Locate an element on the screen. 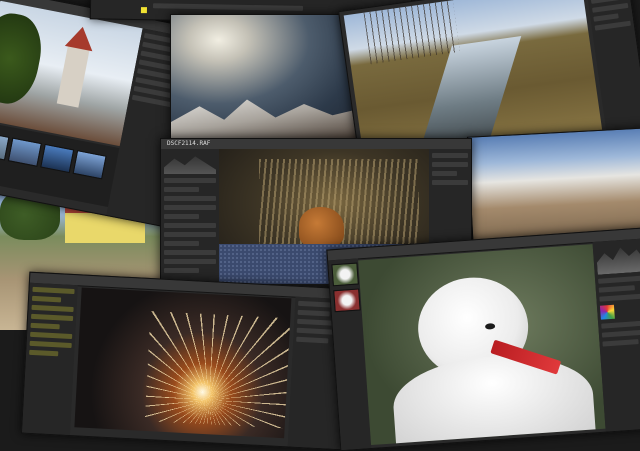  bare-trees is located at coordinates (411, 32).